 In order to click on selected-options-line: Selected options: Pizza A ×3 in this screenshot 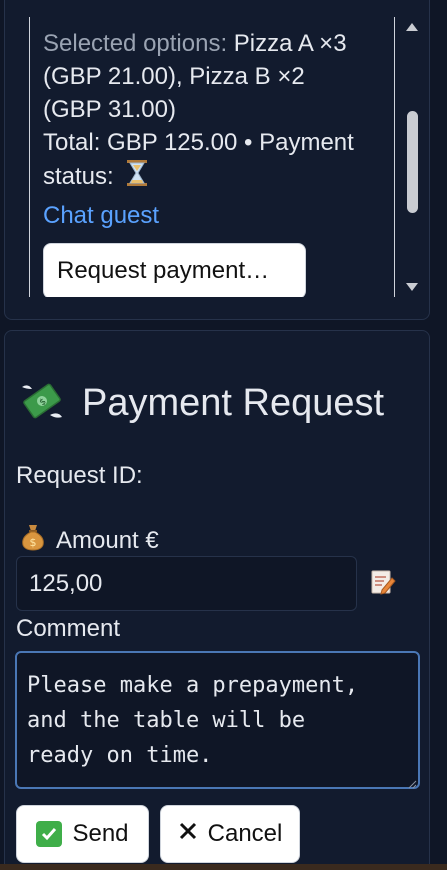, I will do `click(218, 43)`.